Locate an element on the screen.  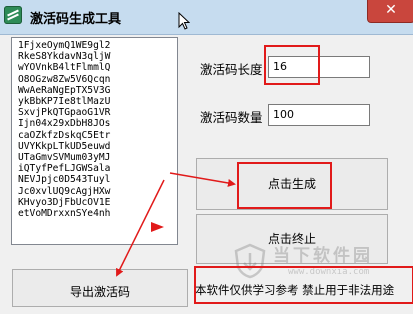
code-line: RkeS8YkdavN3qljW is located at coordinates (64, 57).